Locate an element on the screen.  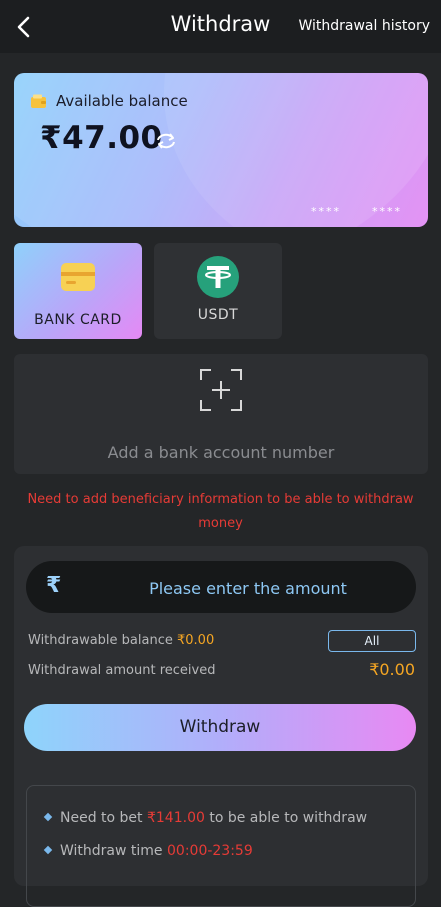
withdrawable-balance-value: ₹0.00 is located at coordinates (196, 640).